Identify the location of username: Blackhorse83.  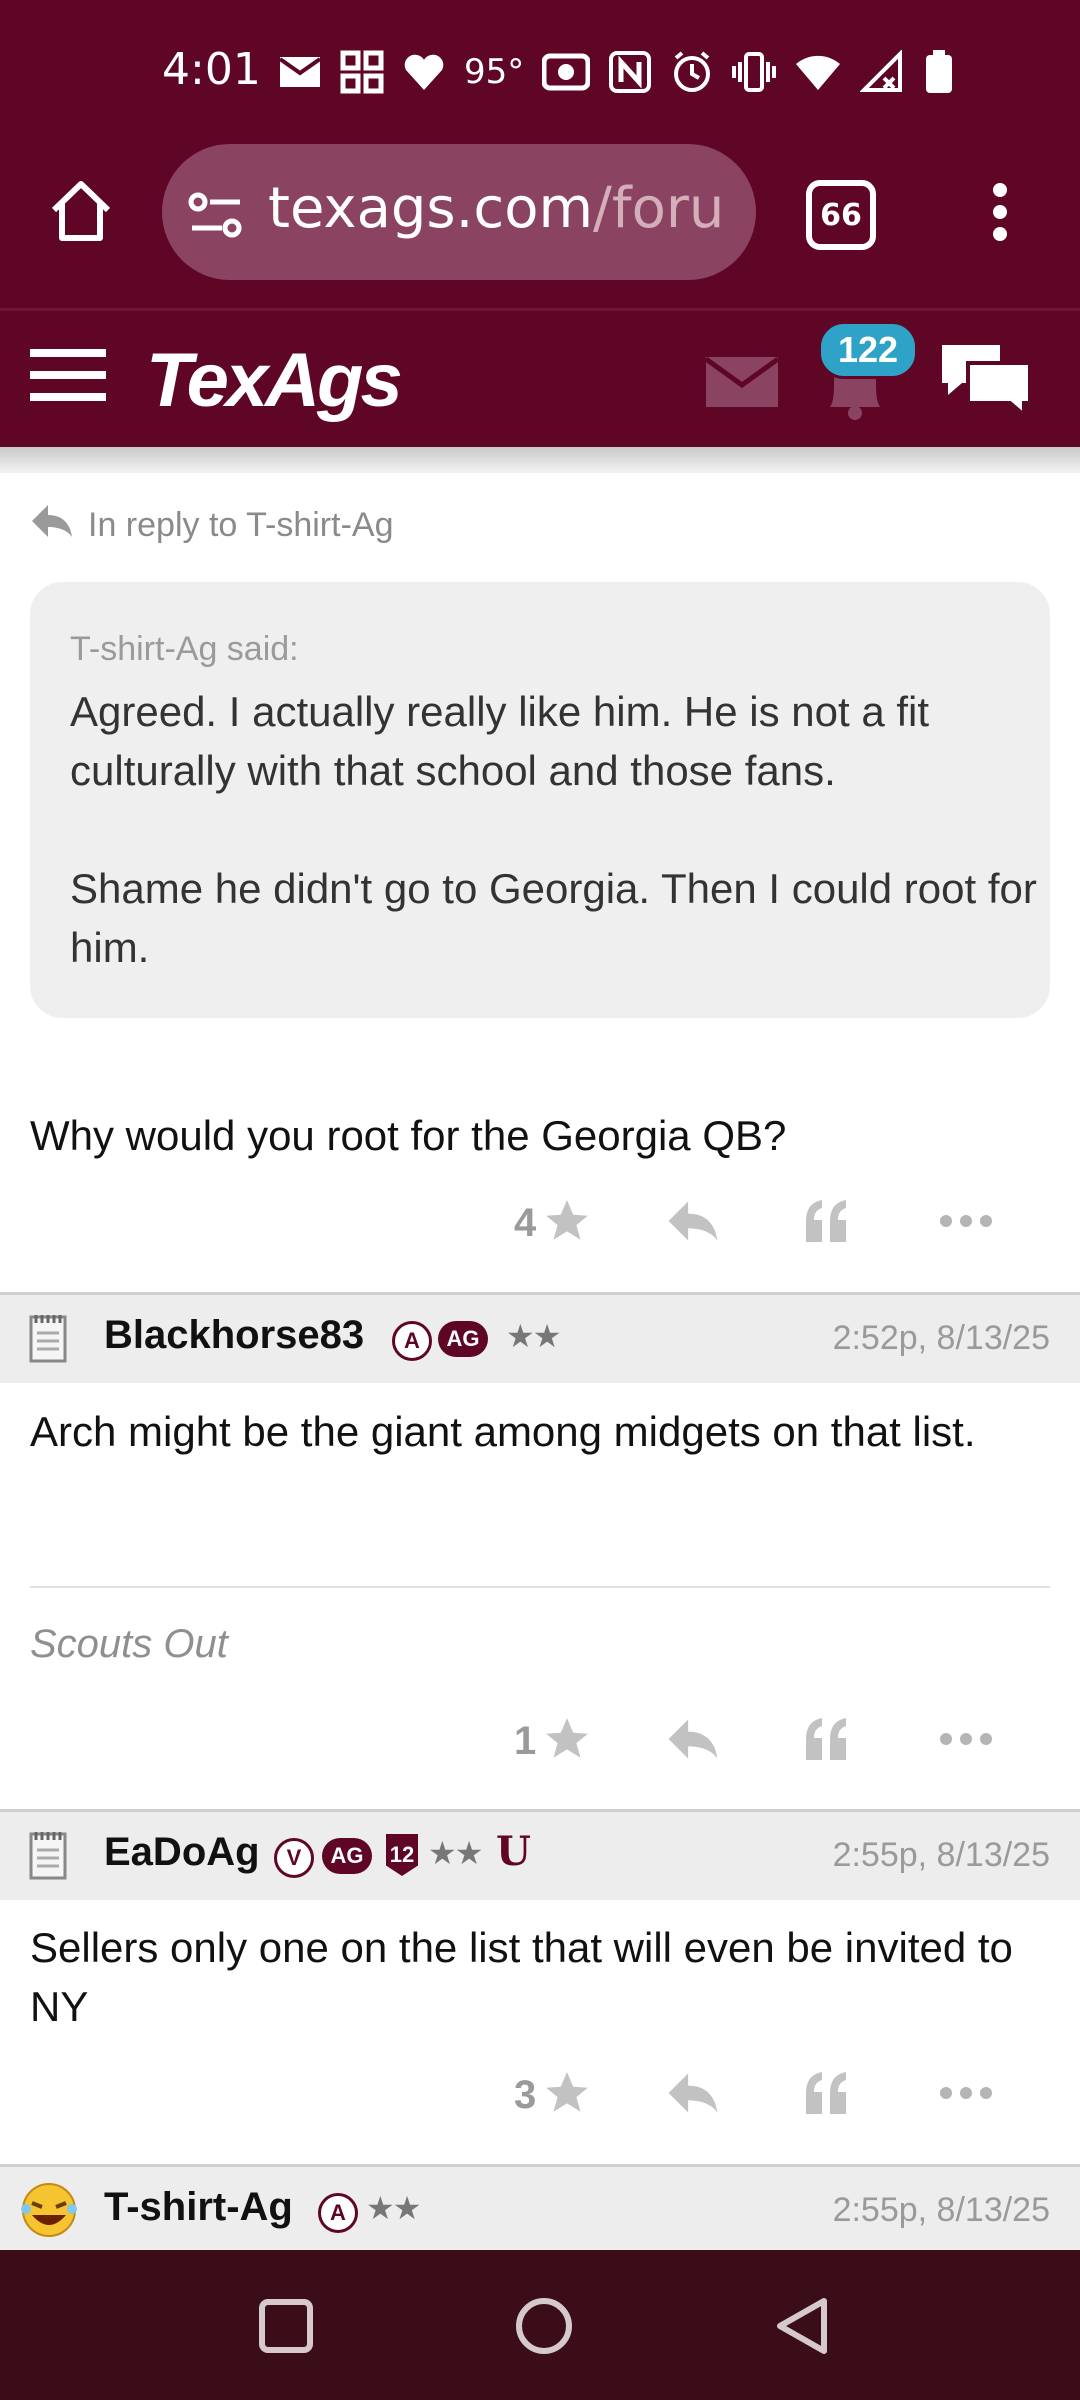
(234, 1335).